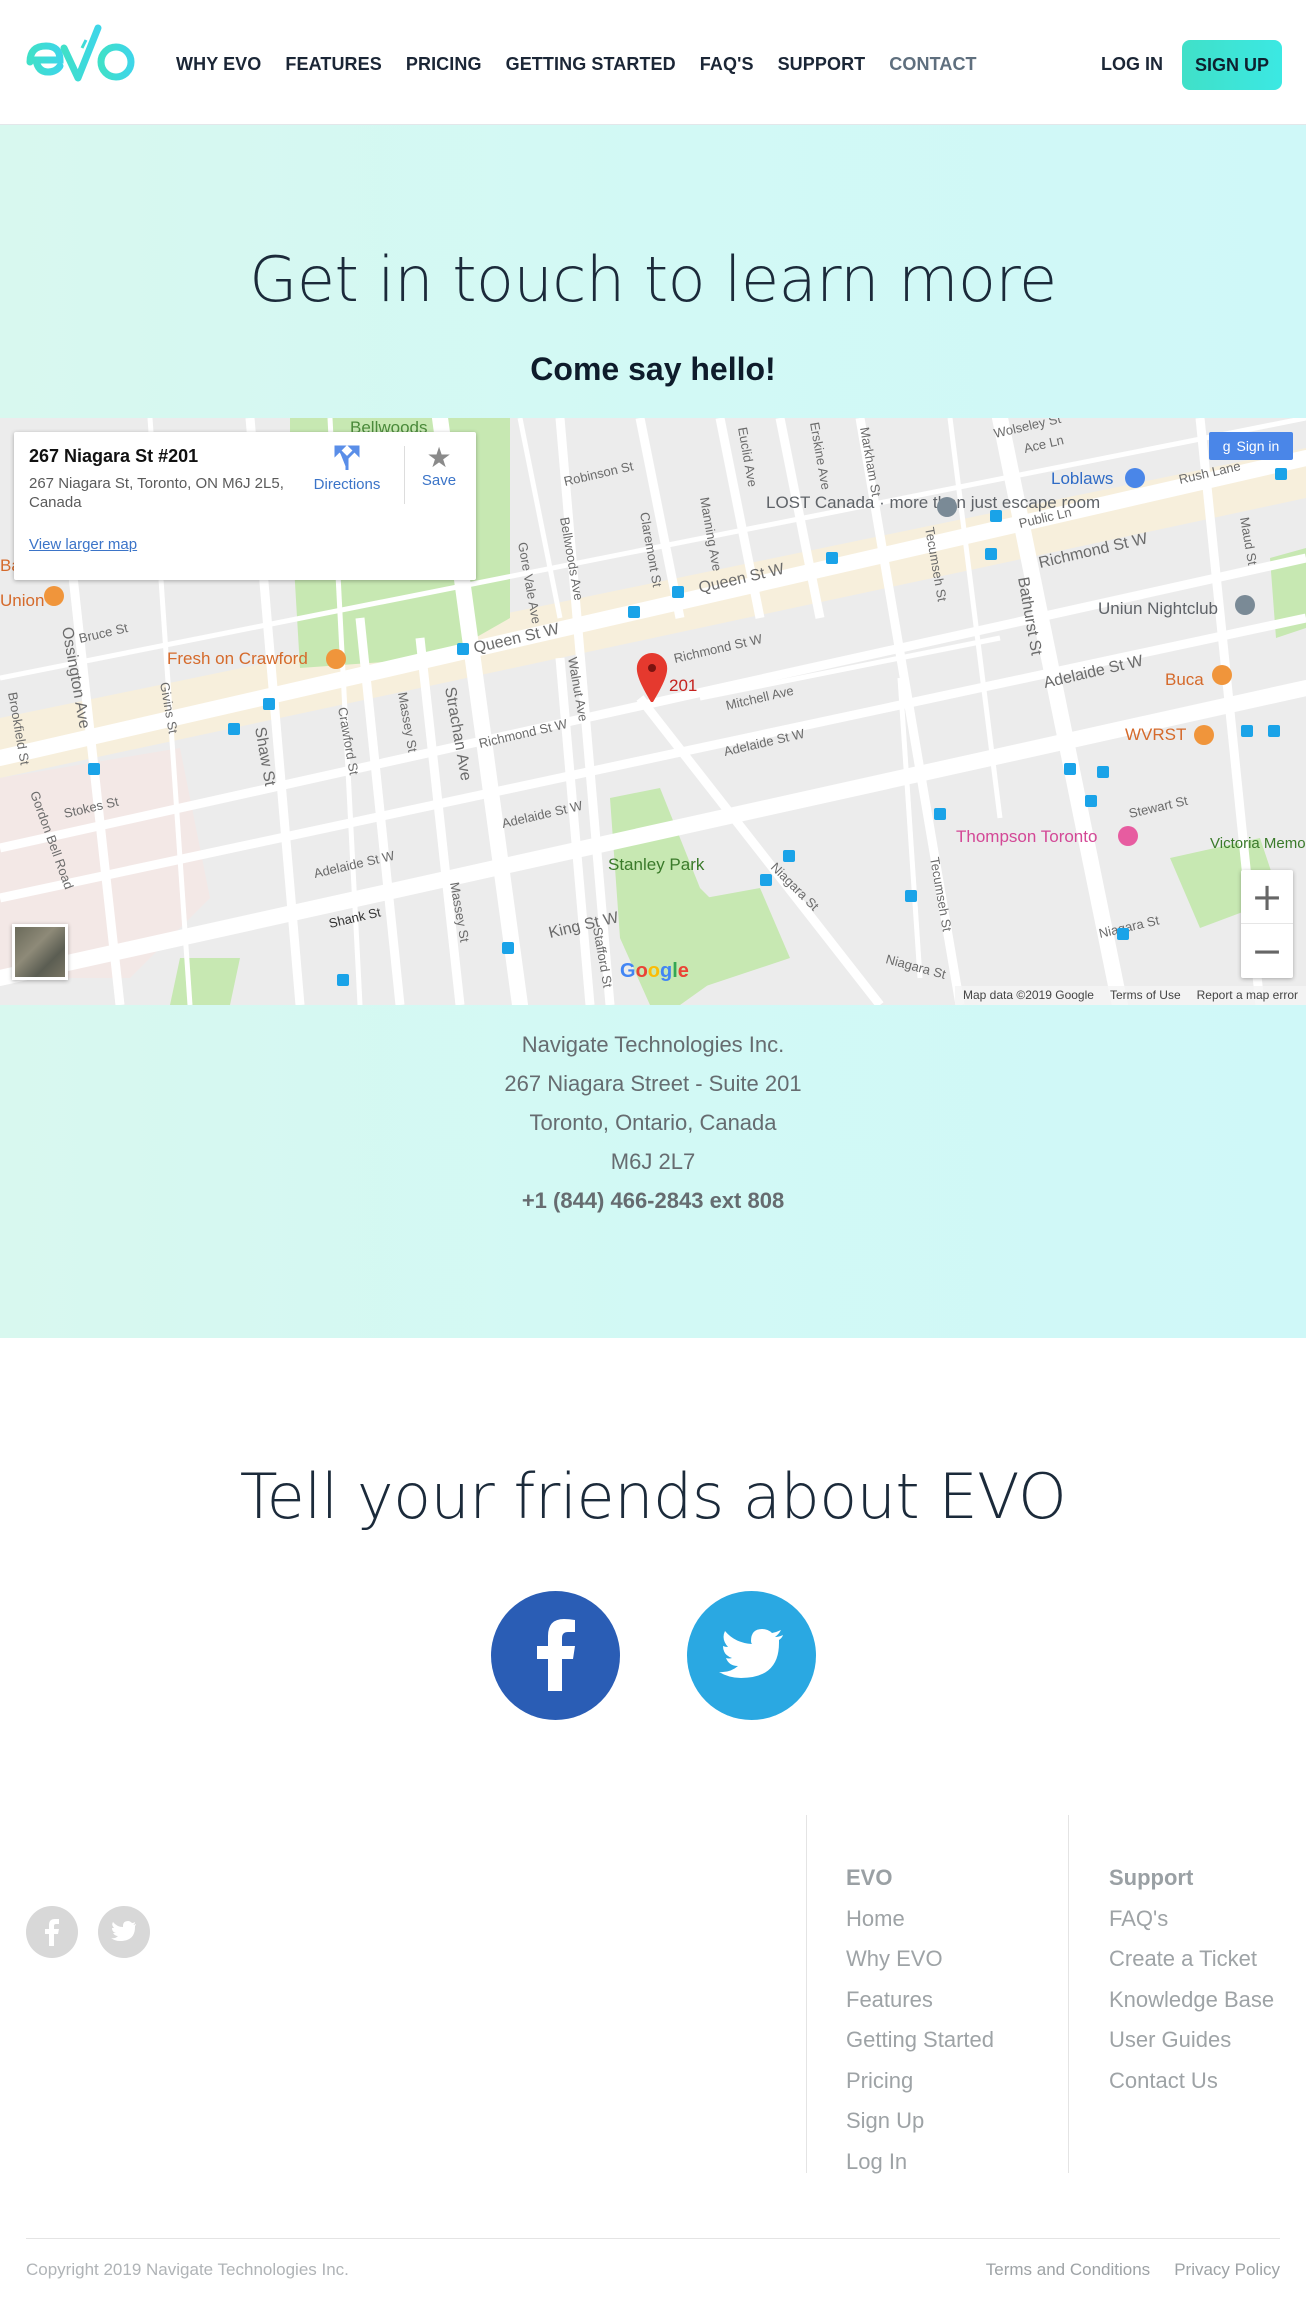  Describe the element at coordinates (1155, 734) in the screenshot. I see `place-label: WVRST` at that location.